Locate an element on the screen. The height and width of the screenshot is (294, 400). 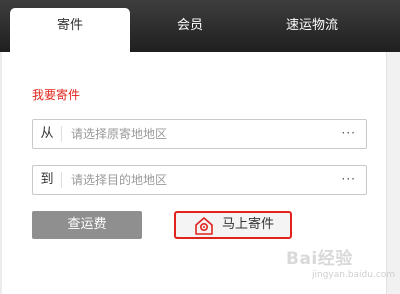
destination-prefix-label: 到 is located at coordinates (47, 179).